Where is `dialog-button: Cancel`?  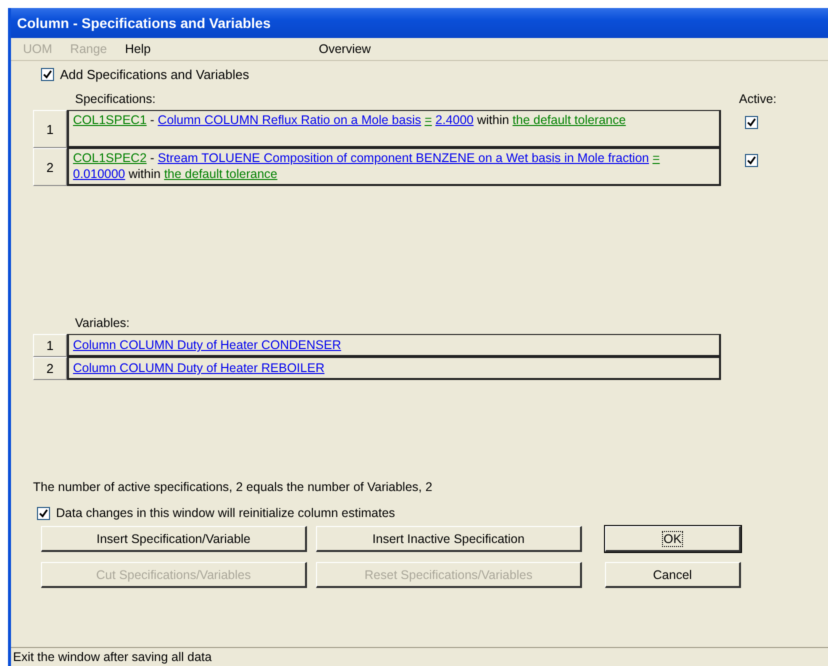
dialog-button: Cancel is located at coordinates (673, 575).